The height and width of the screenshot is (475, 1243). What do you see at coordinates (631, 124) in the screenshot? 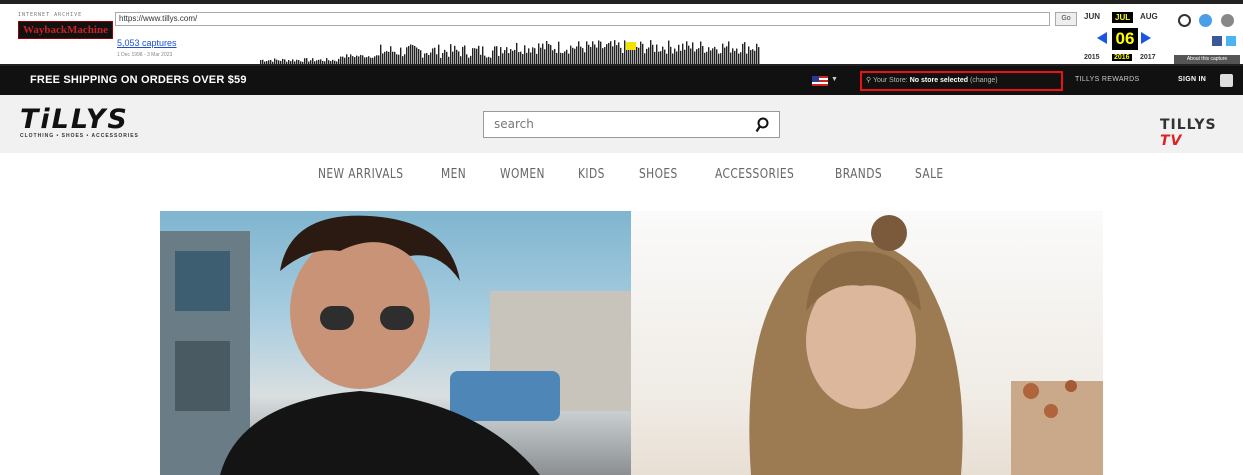
I see `search-input: search` at bounding box center [631, 124].